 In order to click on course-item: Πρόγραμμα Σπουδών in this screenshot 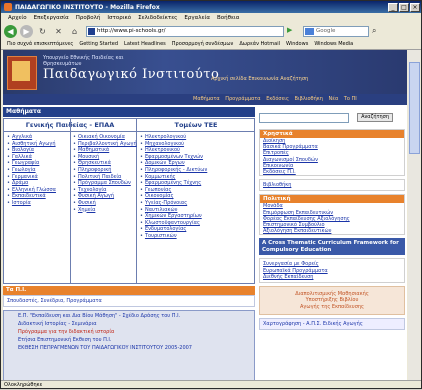, I will do `click(104, 183)`.